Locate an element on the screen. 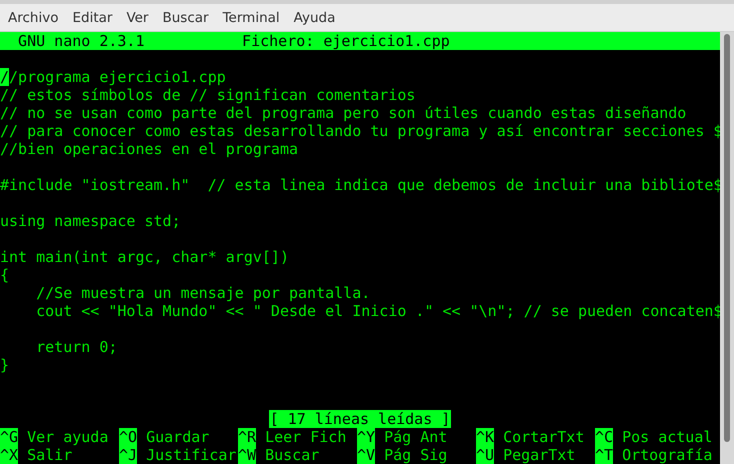 This screenshot has height=464, width=734. scrollbar is located at coordinates (727, 248).